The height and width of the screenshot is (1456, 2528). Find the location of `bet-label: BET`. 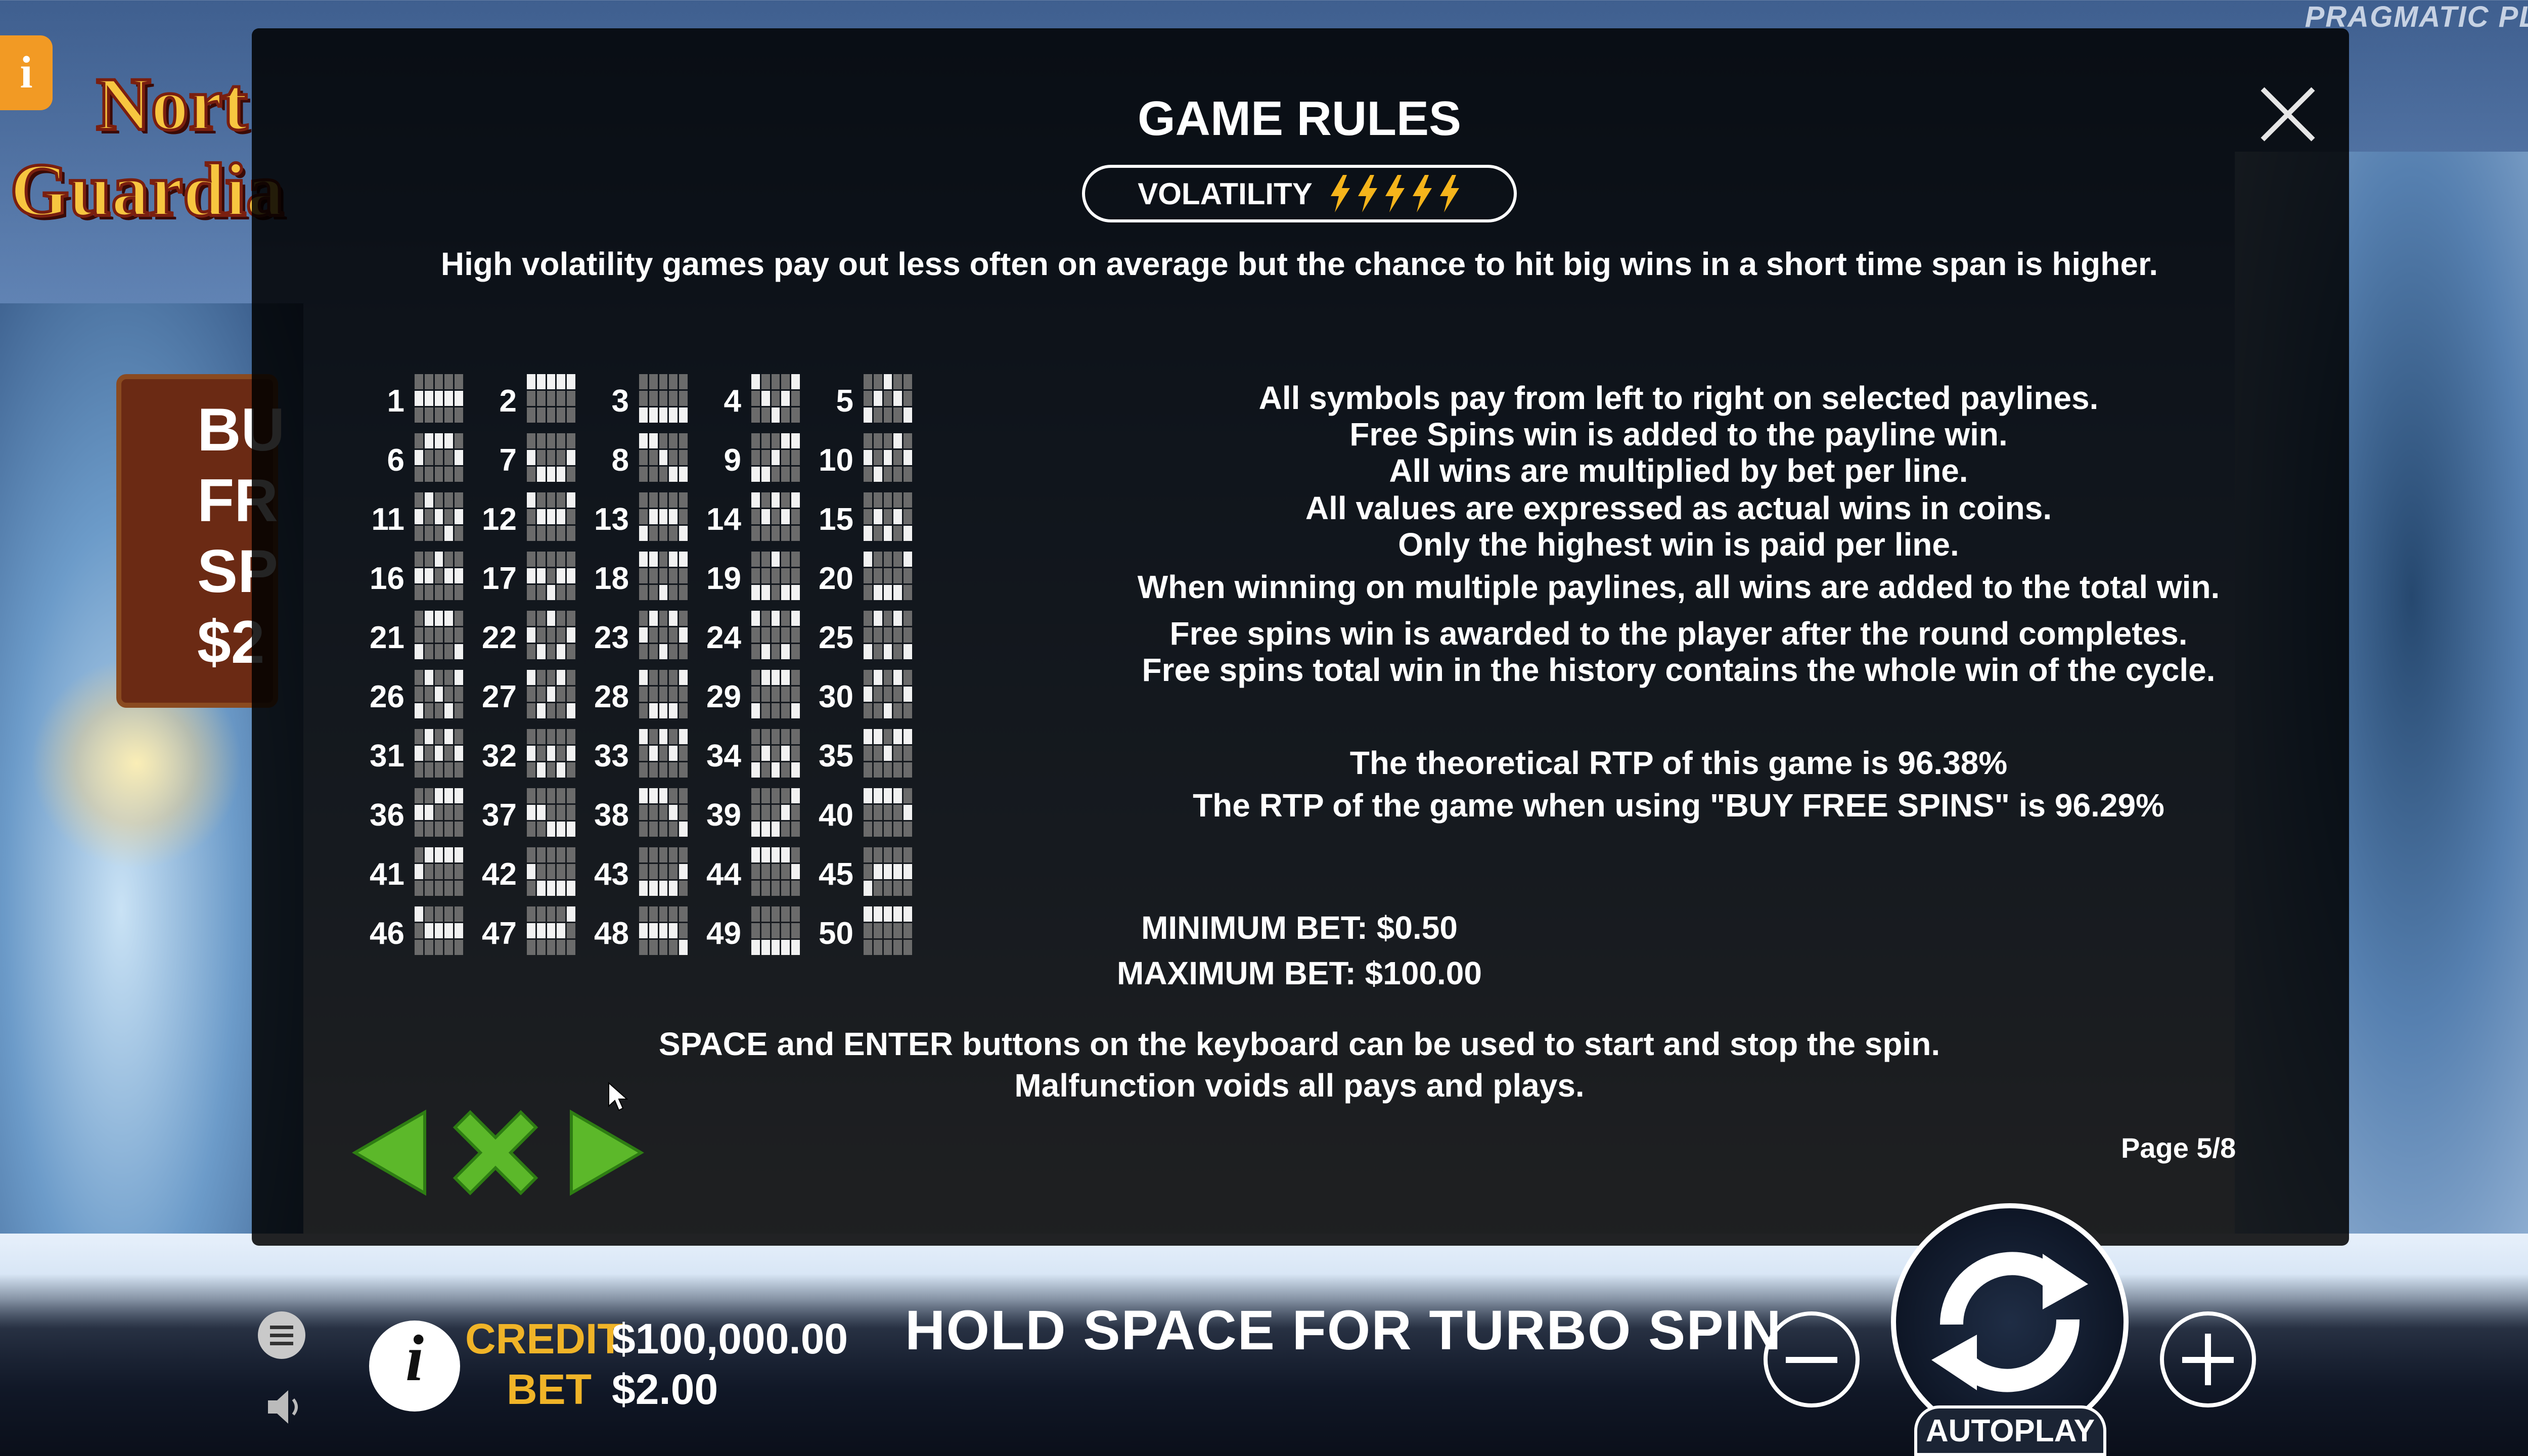

bet-label: BET is located at coordinates (550, 1389).